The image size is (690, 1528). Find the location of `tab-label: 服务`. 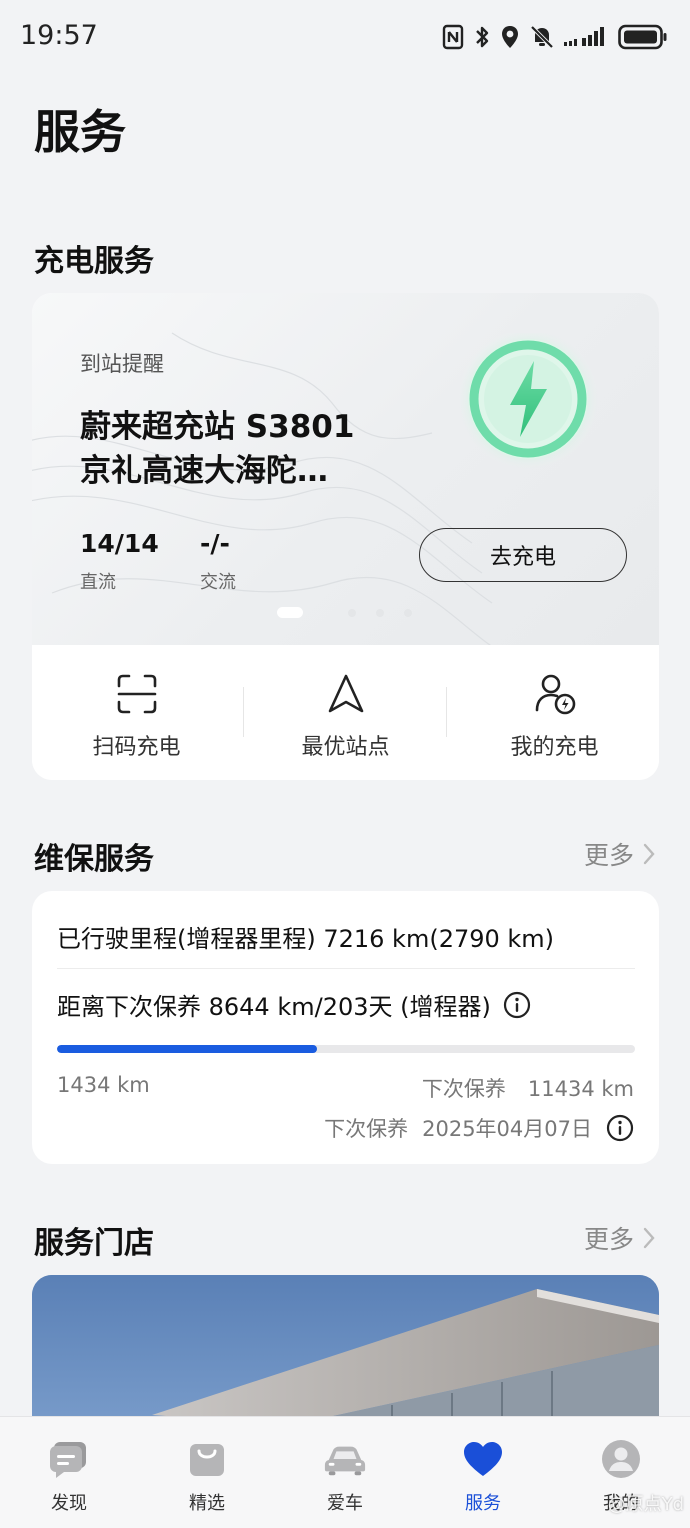

tab-label: 服务 is located at coordinates (483, 1503).